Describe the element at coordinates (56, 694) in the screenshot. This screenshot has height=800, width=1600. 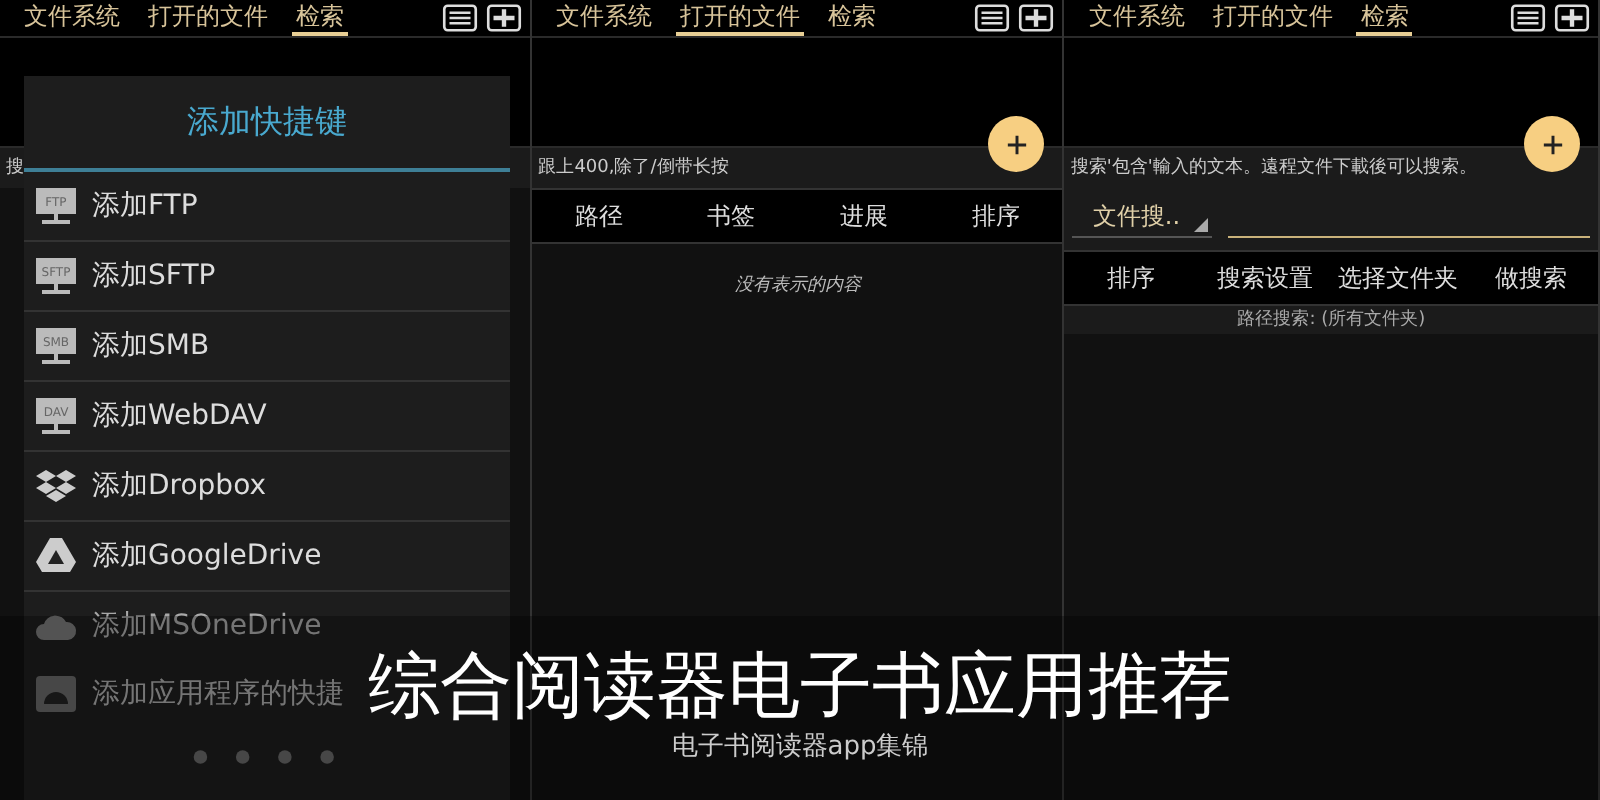
I see `android-icon` at that location.